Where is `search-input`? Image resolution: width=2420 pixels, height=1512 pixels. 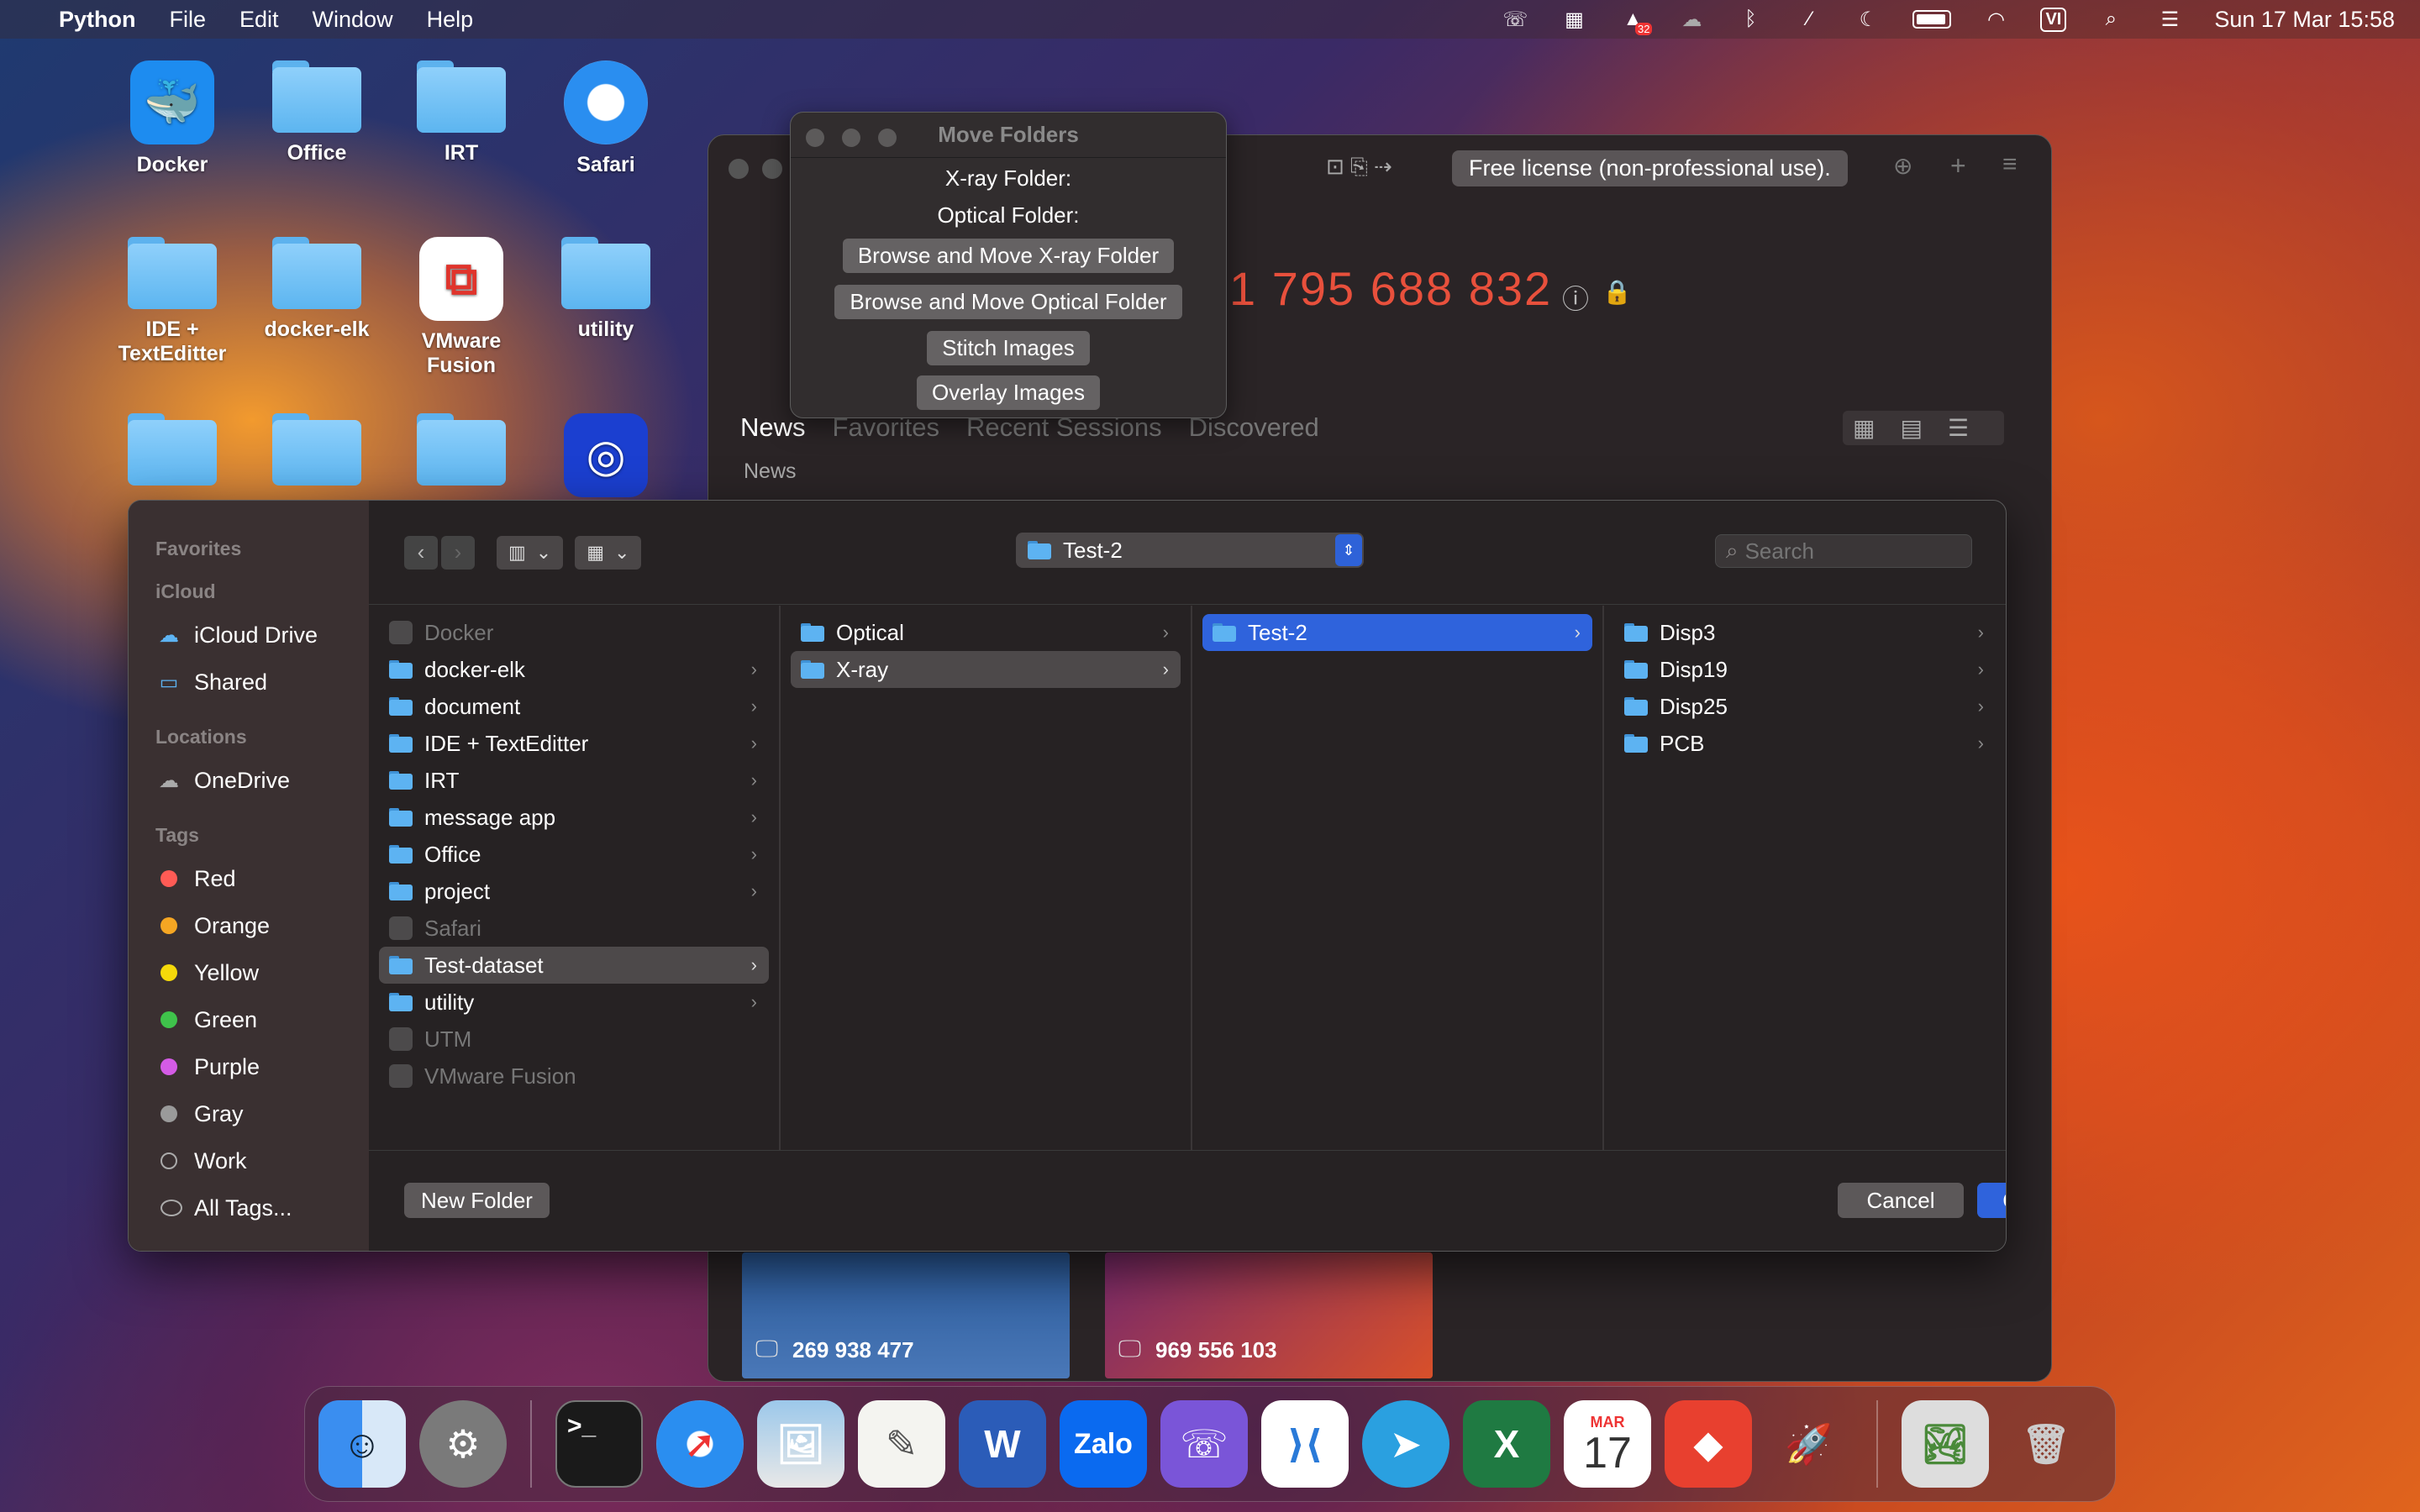
search-input is located at coordinates (1846, 551).